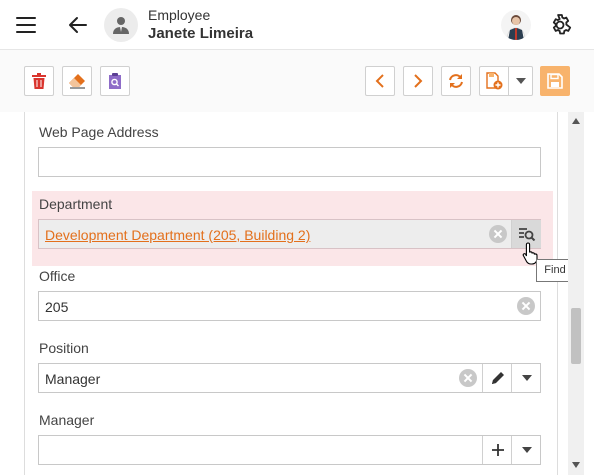 This screenshot has width=594, height=475. Describe the element at coordinates (289, 306) in the screenshot. I see `office-input: 205` at that location.